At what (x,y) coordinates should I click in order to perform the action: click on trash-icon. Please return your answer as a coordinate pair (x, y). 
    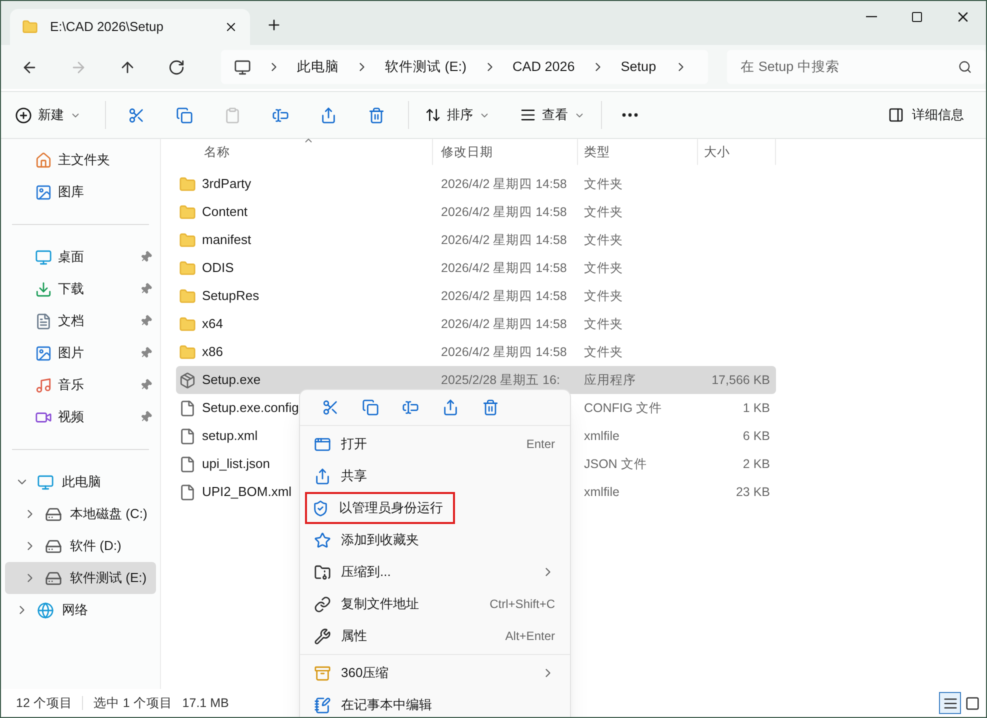
    Looking at the image, I should click on (490, 407).